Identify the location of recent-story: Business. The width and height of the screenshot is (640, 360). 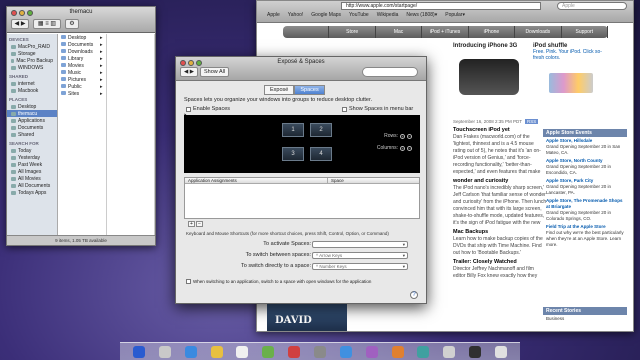
(585, 319).